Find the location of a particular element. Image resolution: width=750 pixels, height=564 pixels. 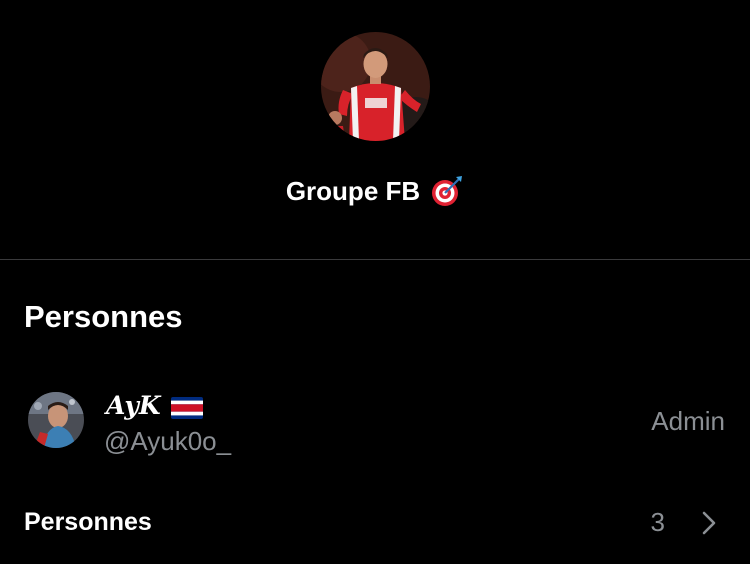

member-row: AyK @Ayuk0o_ Admin is located at coordinates (375, 420).